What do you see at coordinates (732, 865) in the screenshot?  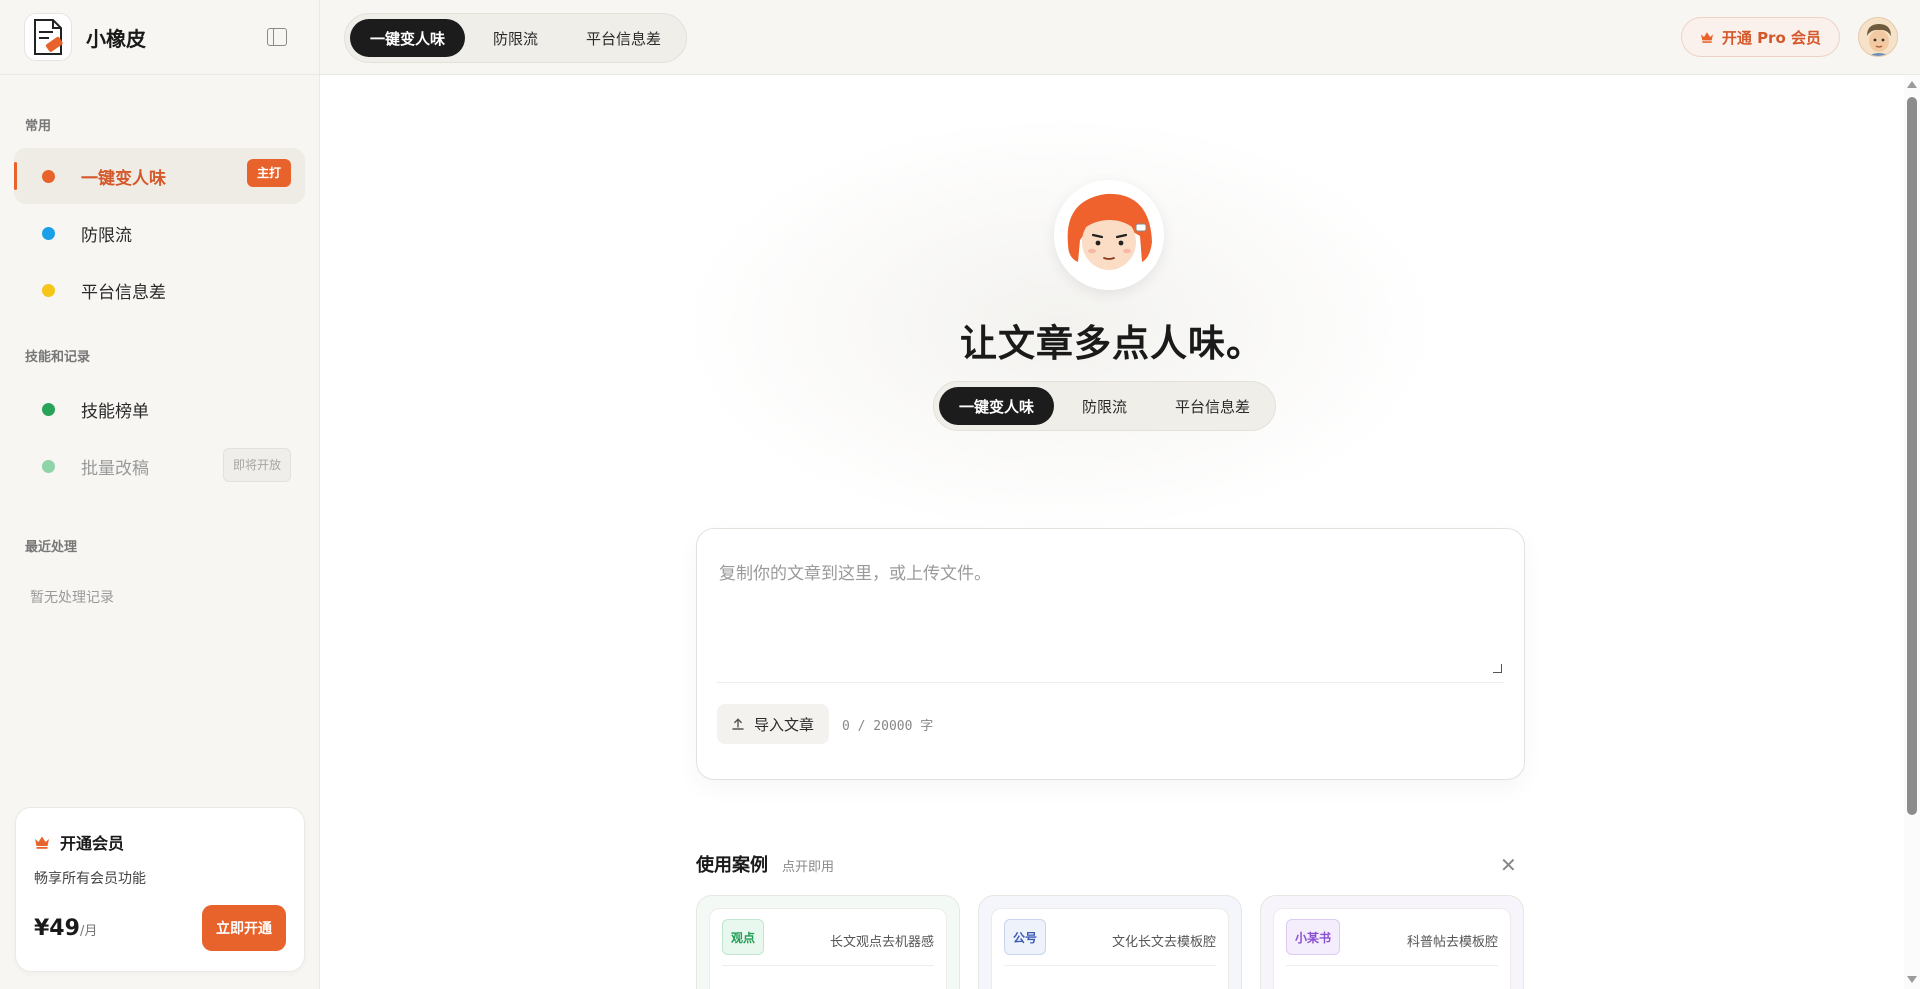 I see `use-cases-title: 使用案例` at bounding box center [732, 865].